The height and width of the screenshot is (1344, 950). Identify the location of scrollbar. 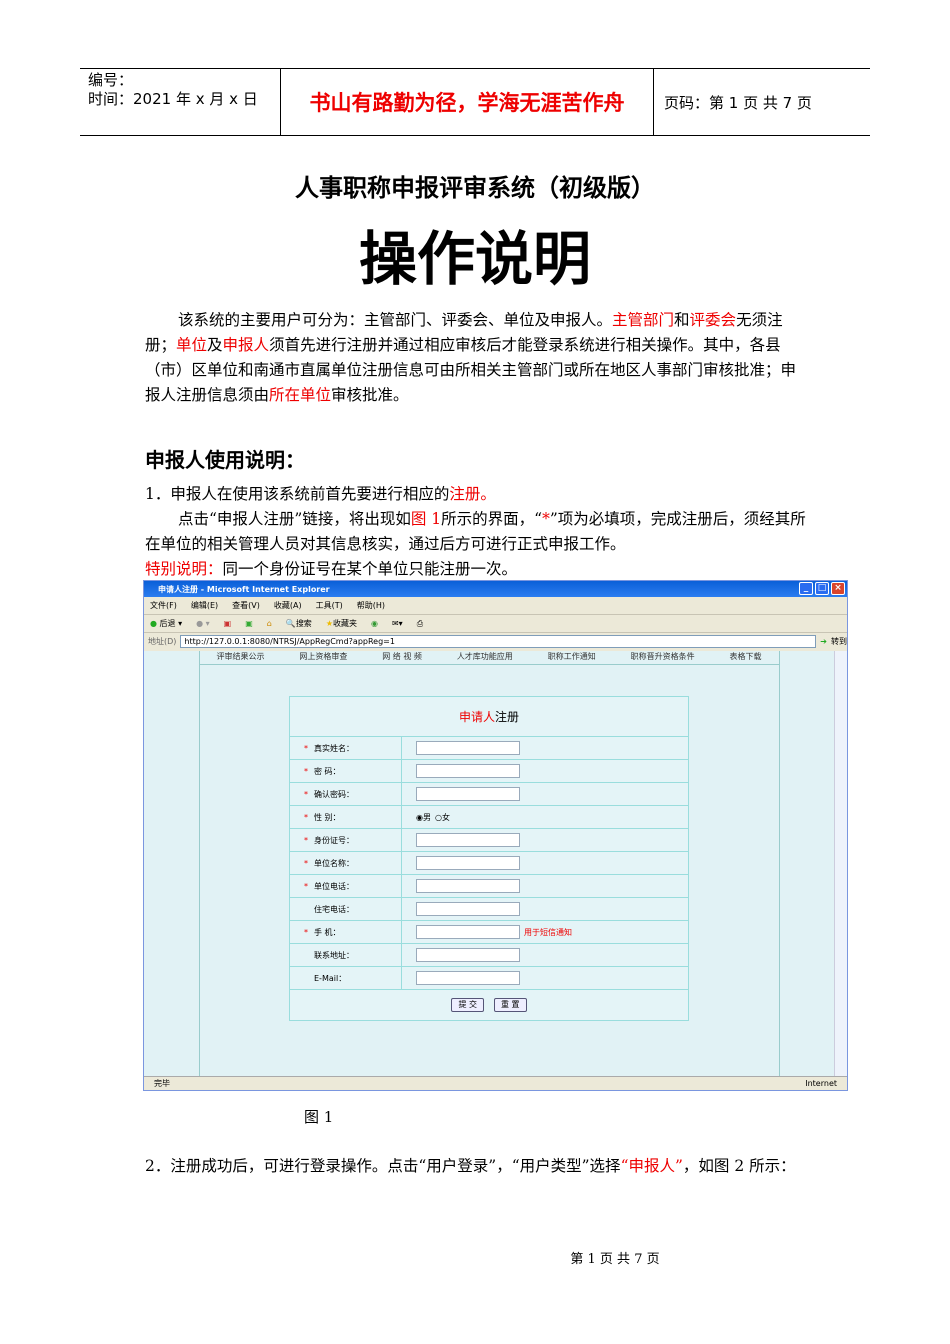
(840, 864).